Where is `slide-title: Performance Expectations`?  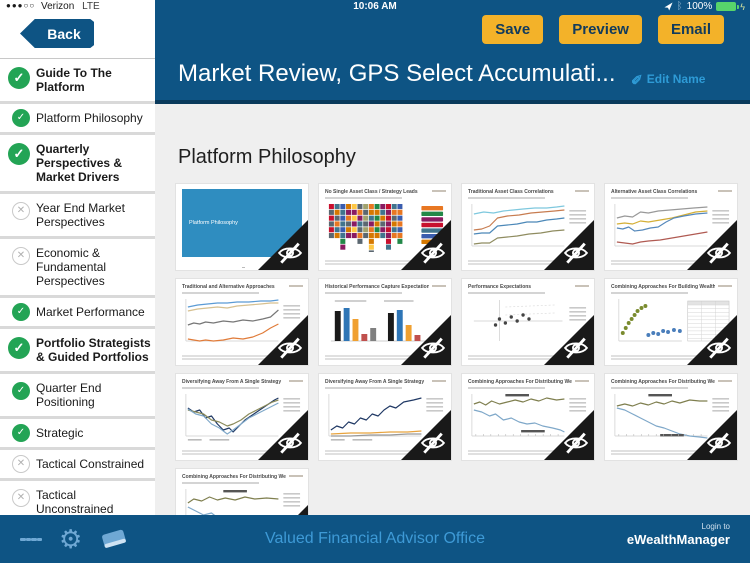 slide-title: Performance Expectations is located at coordinates (500, 287).